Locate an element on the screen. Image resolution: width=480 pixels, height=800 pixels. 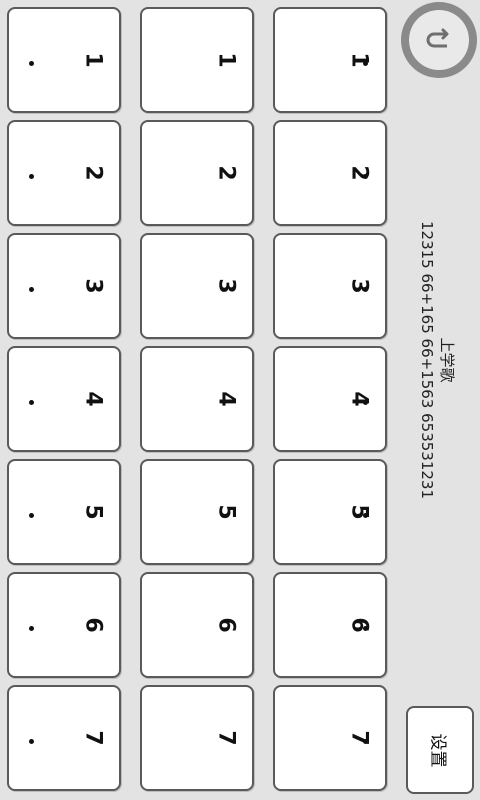
settings-button: 设置 is located at coordinates (440, 750).